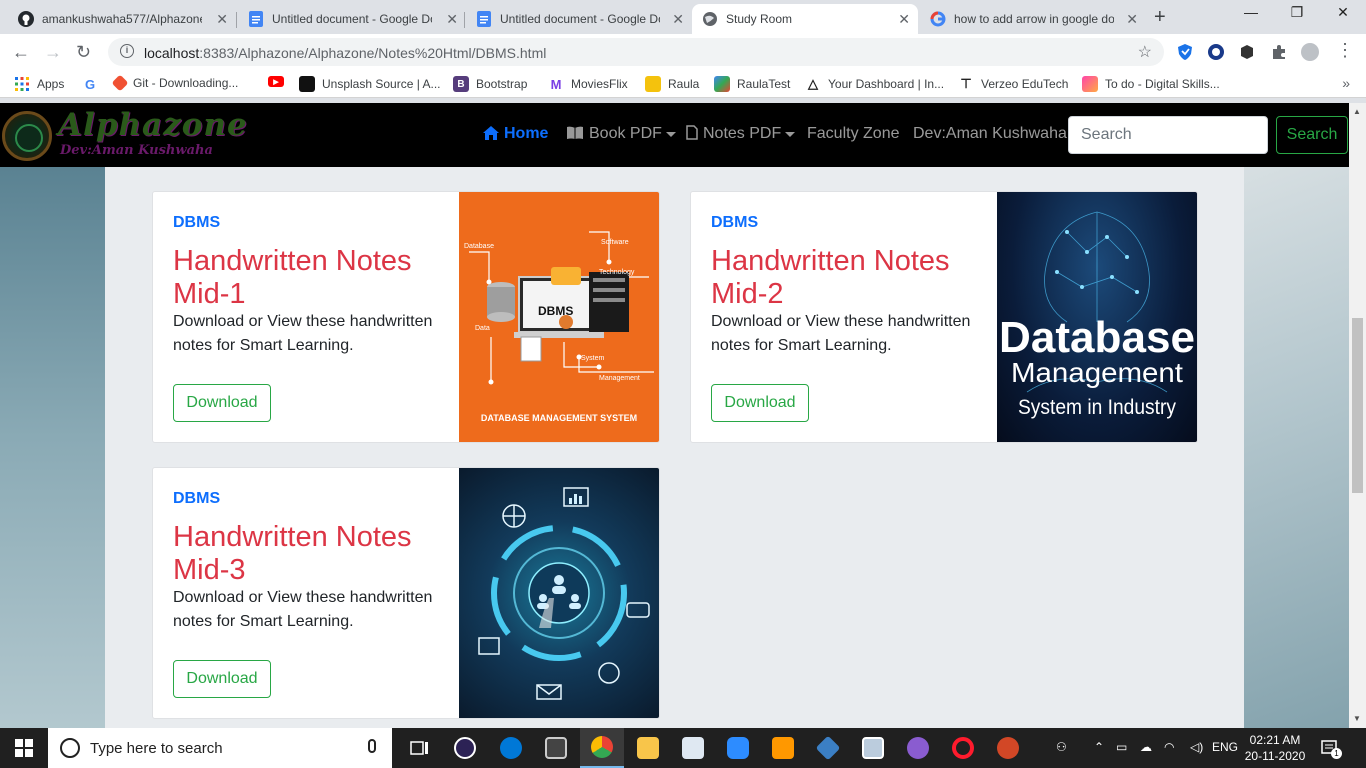 Image resolution: width=1366 pixels, height=768 pixels. What do you see at coordinates (1168, 135) in the screenshot?
I see `site-search-input` at bounding box center [1168, 135].